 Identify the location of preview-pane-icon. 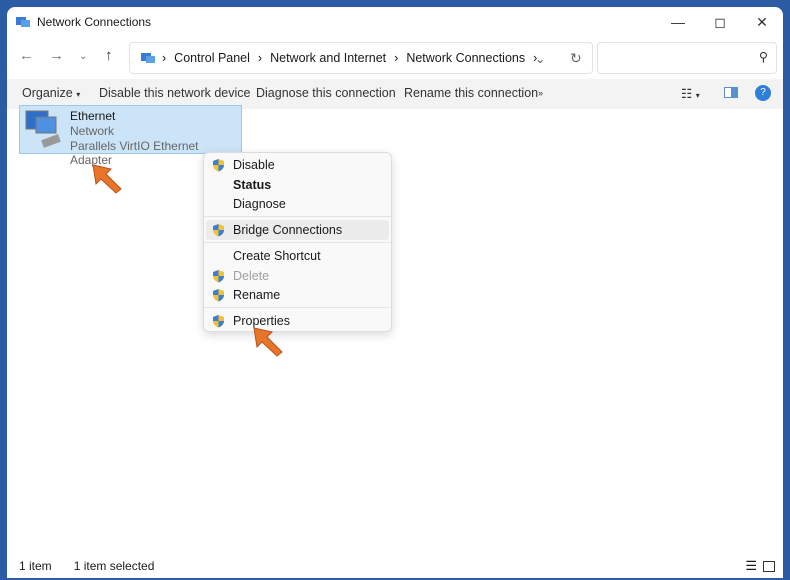
(731, 92).